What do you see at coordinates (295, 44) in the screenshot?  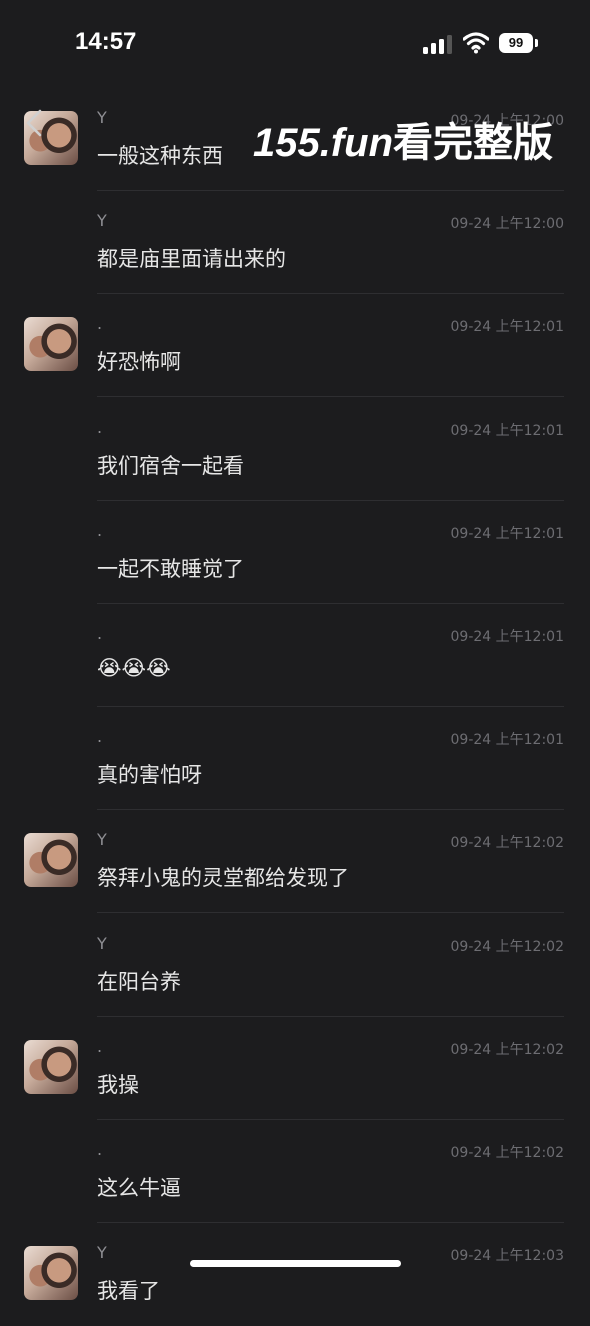 I see `status-bar: 14:57 99` at bounding box center [295, 44].